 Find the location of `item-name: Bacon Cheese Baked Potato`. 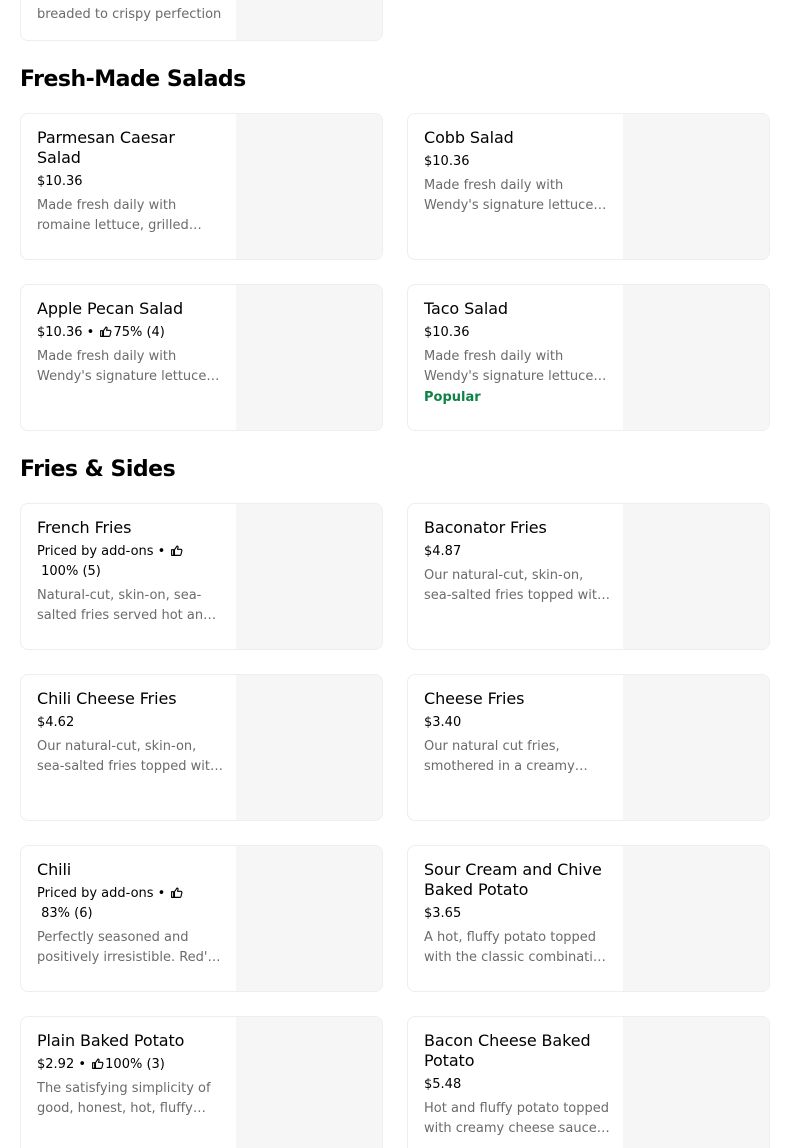

item-name: Bacon Cheese Baked Potato is located at coordinates (507, 1050).